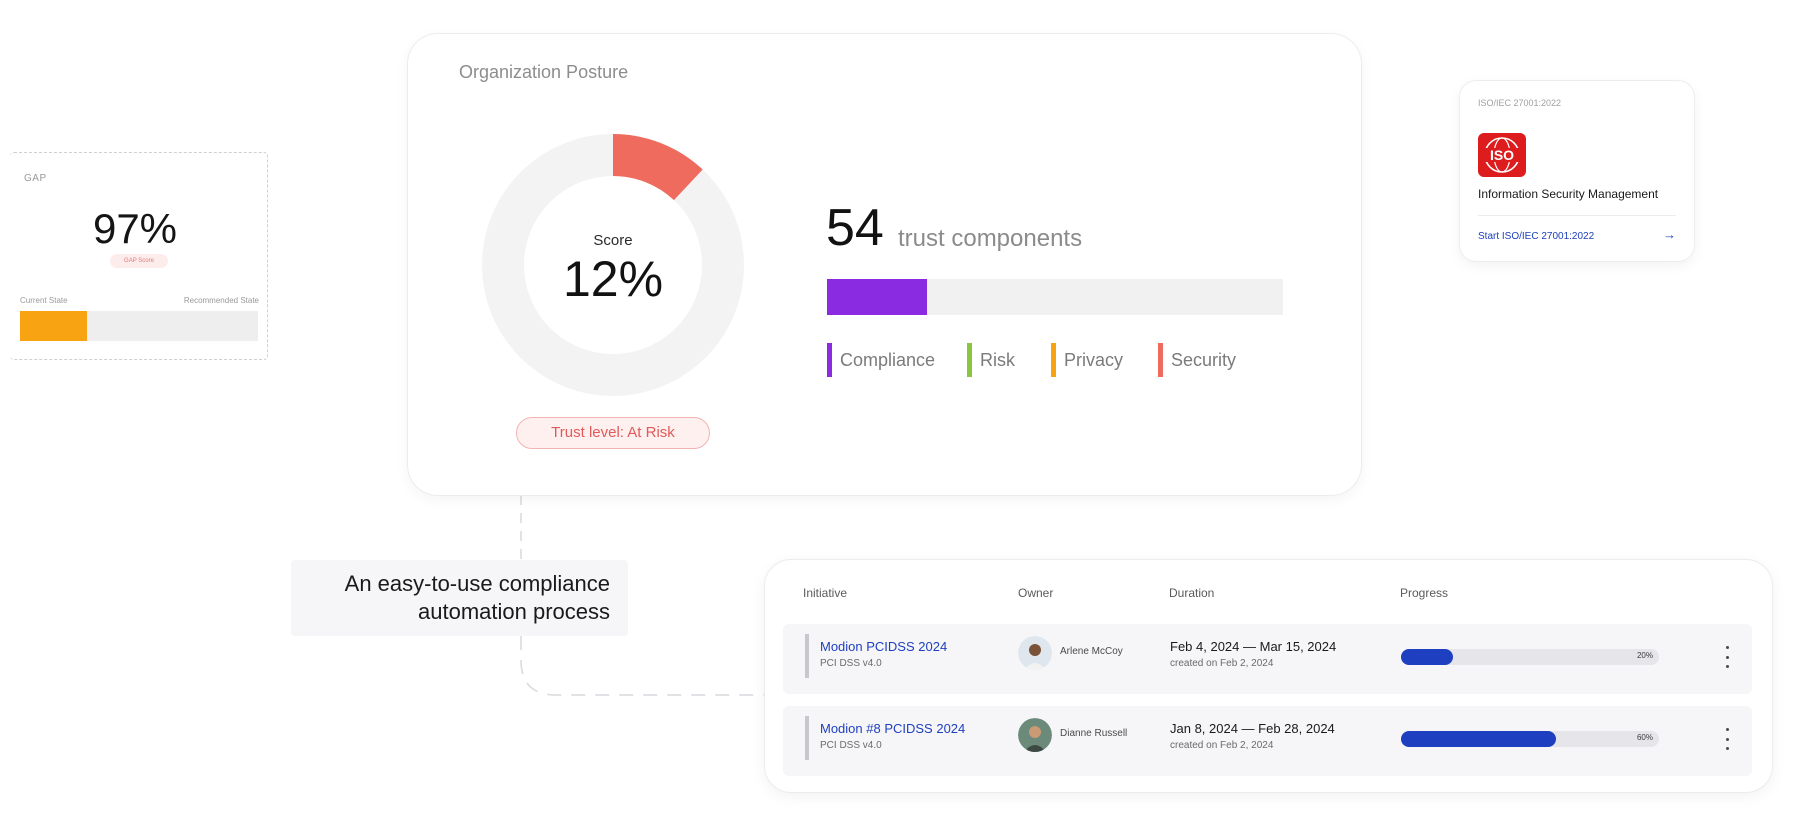  Describe the element at coordinates (613, 433) in the screenshot. I see `trust-level-badge: Trust level: At Risk` at that location.